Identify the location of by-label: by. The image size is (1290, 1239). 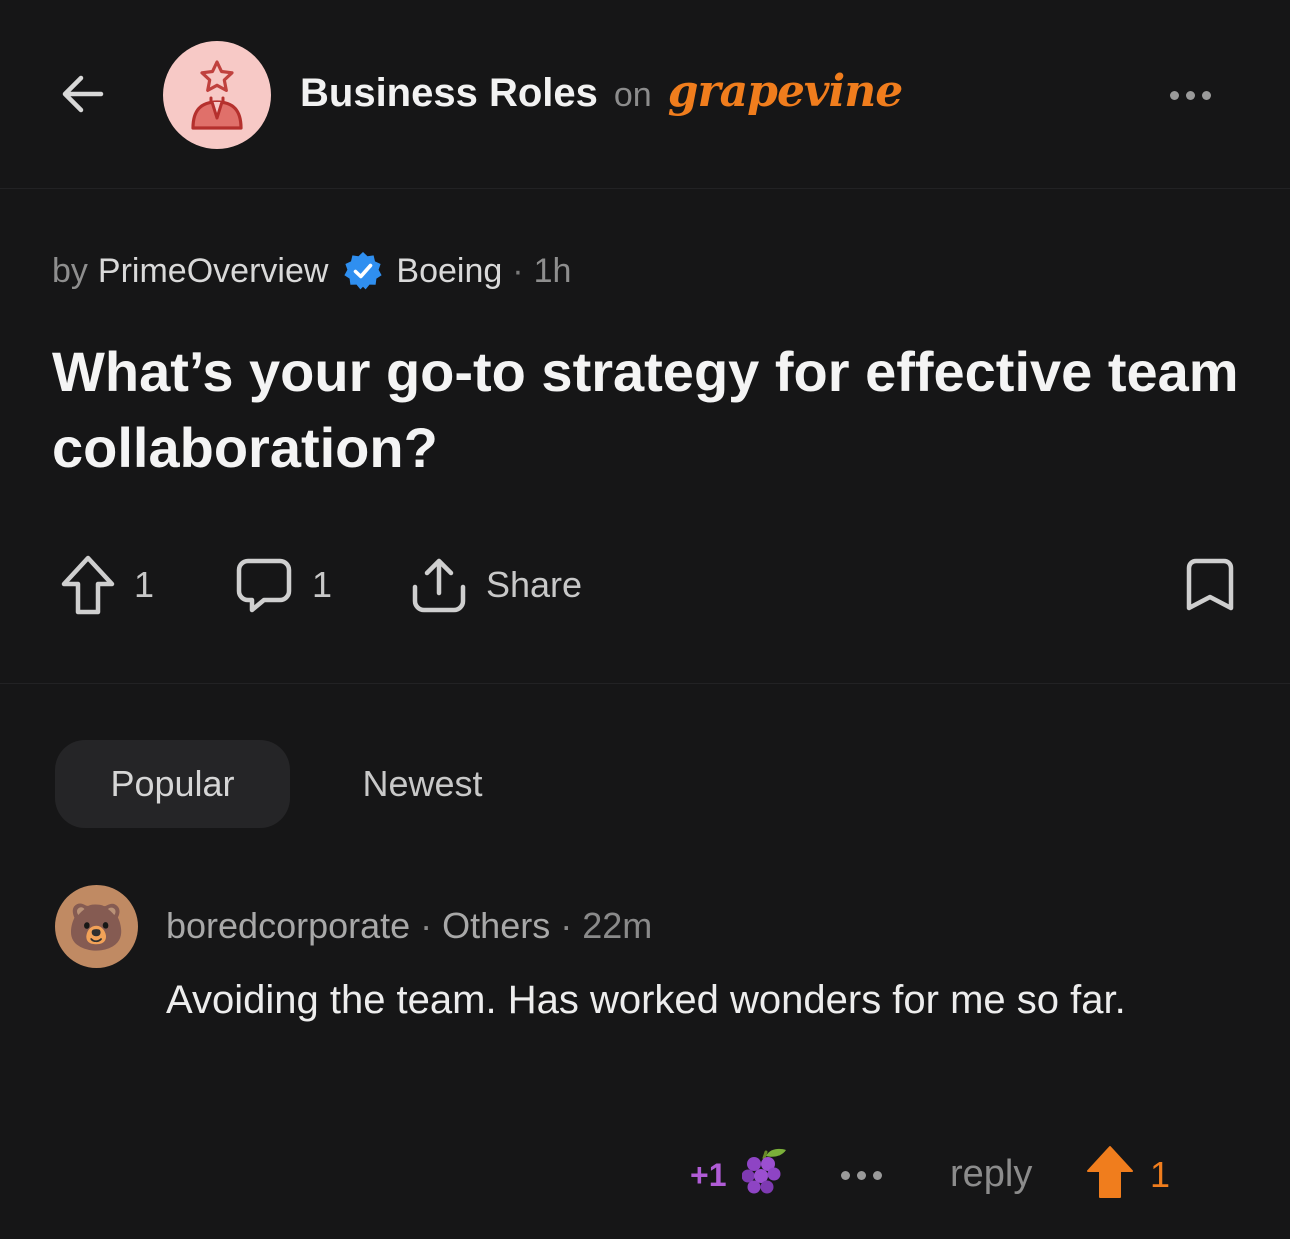
(70, 270).